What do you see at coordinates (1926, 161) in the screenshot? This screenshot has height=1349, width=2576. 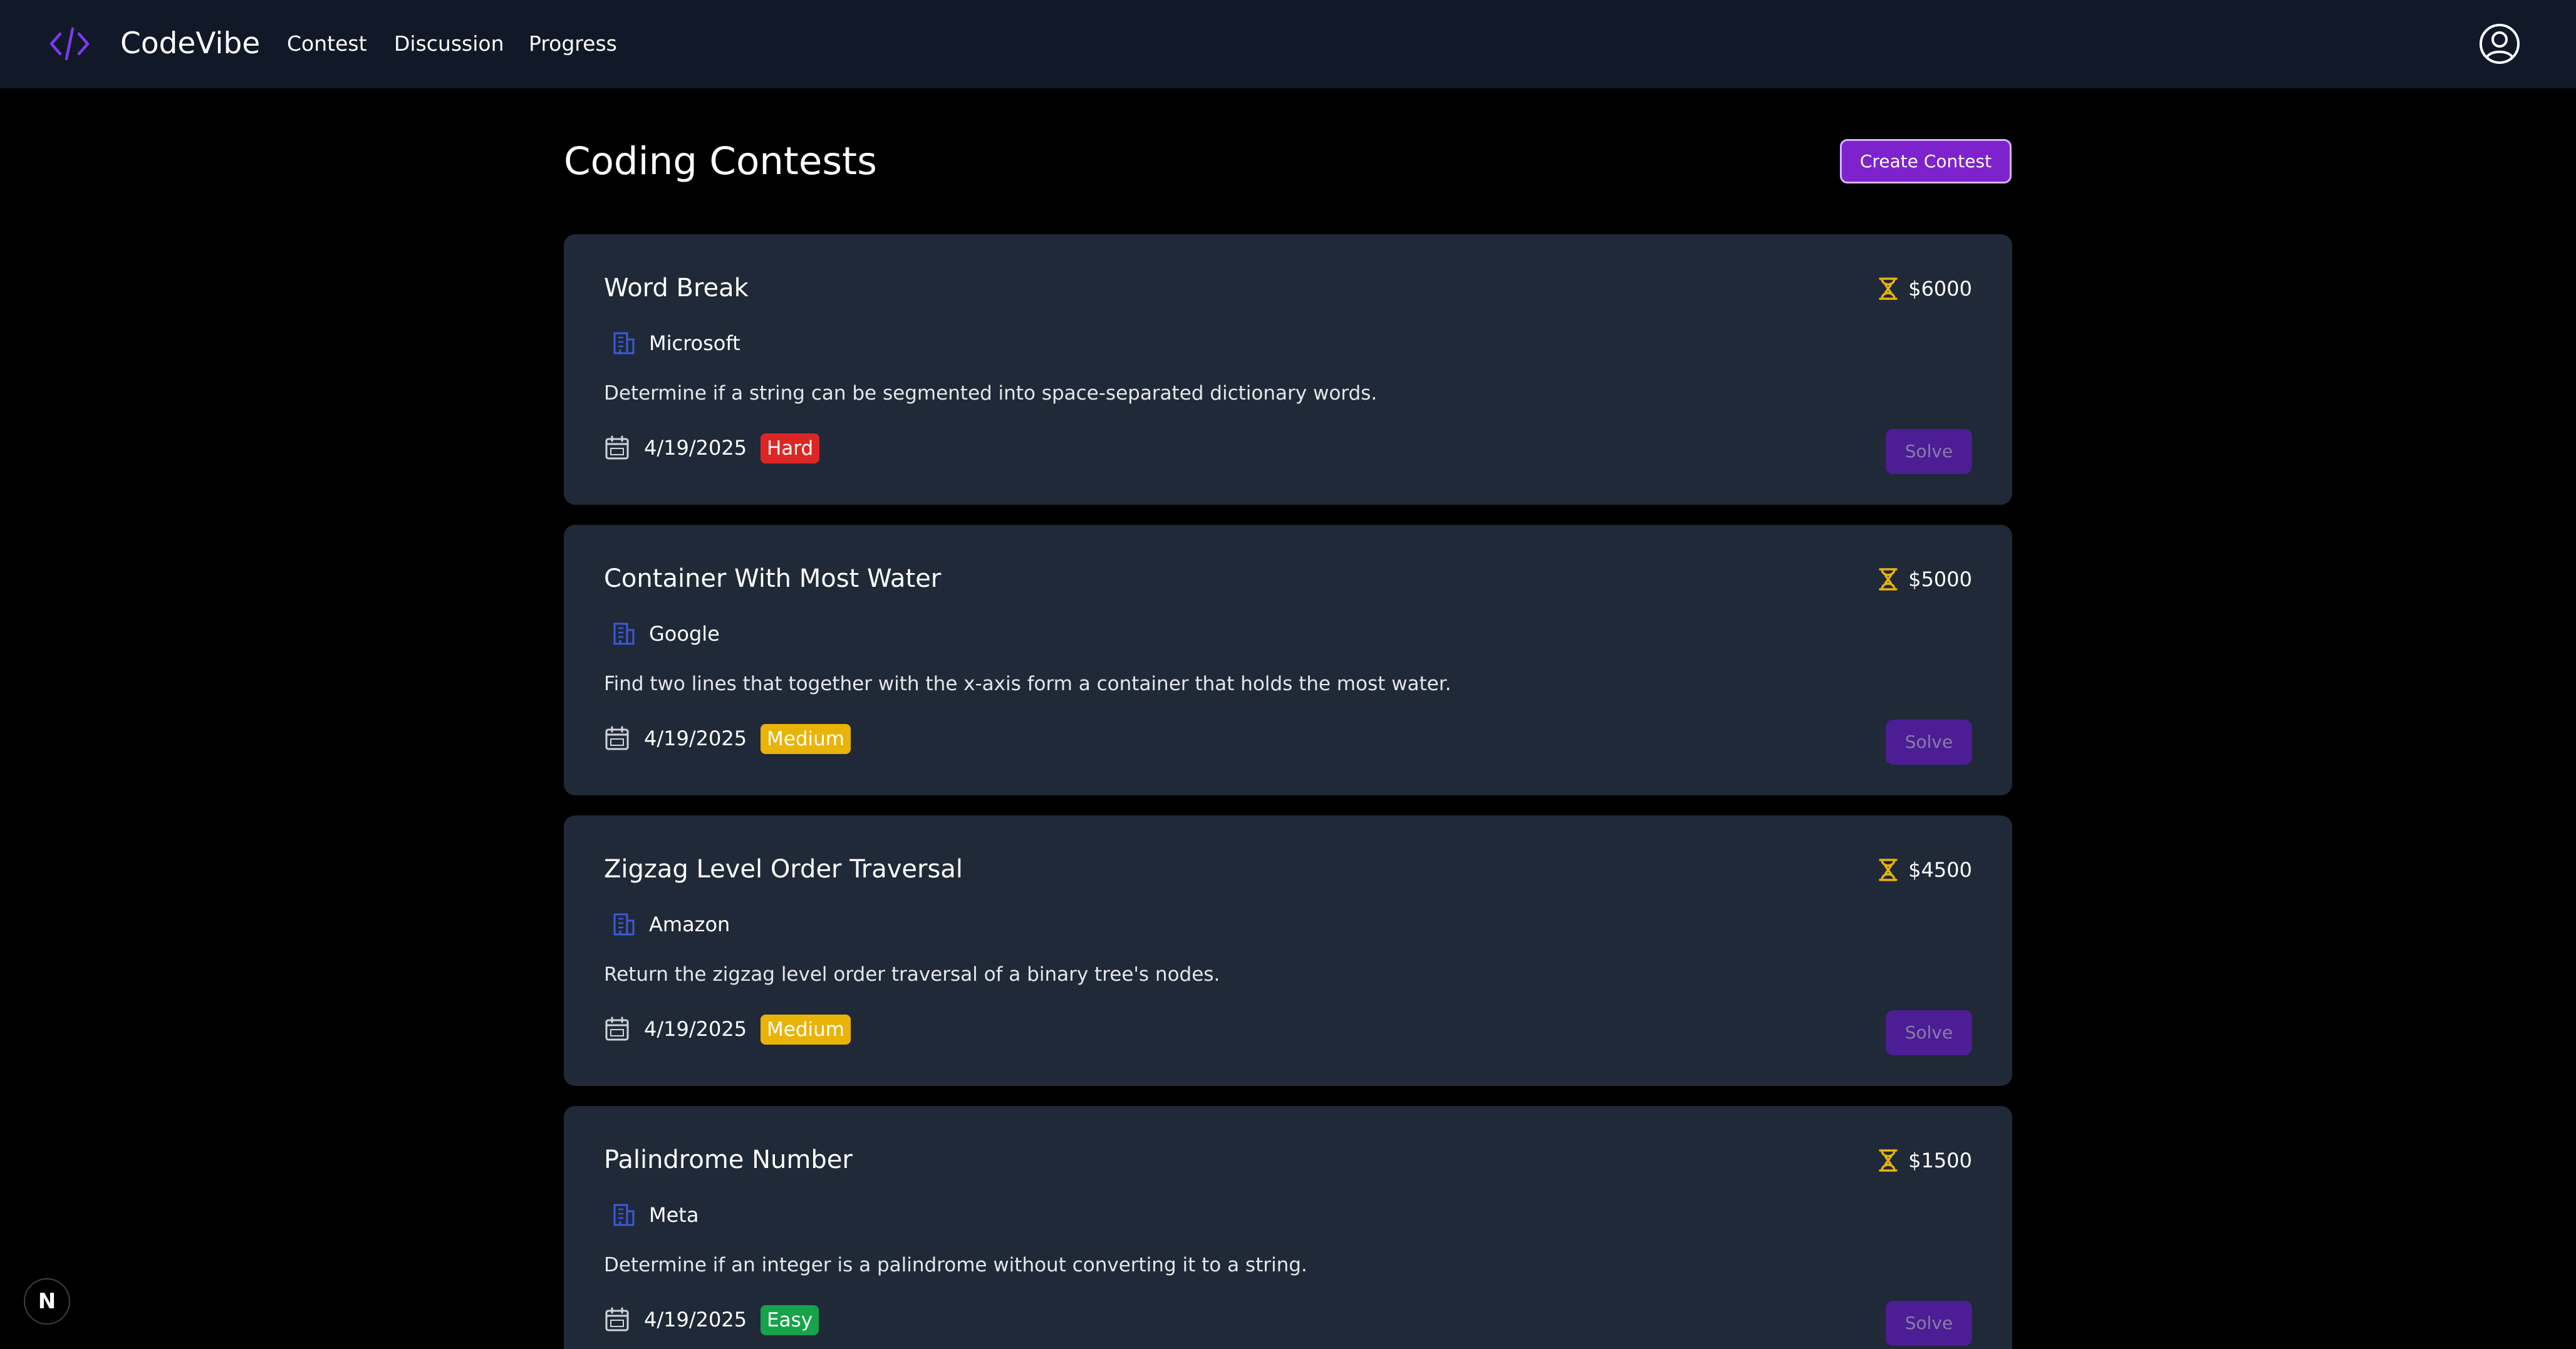 I see `create-contest-button: Create Contest` at bounding box center [1926, 161].